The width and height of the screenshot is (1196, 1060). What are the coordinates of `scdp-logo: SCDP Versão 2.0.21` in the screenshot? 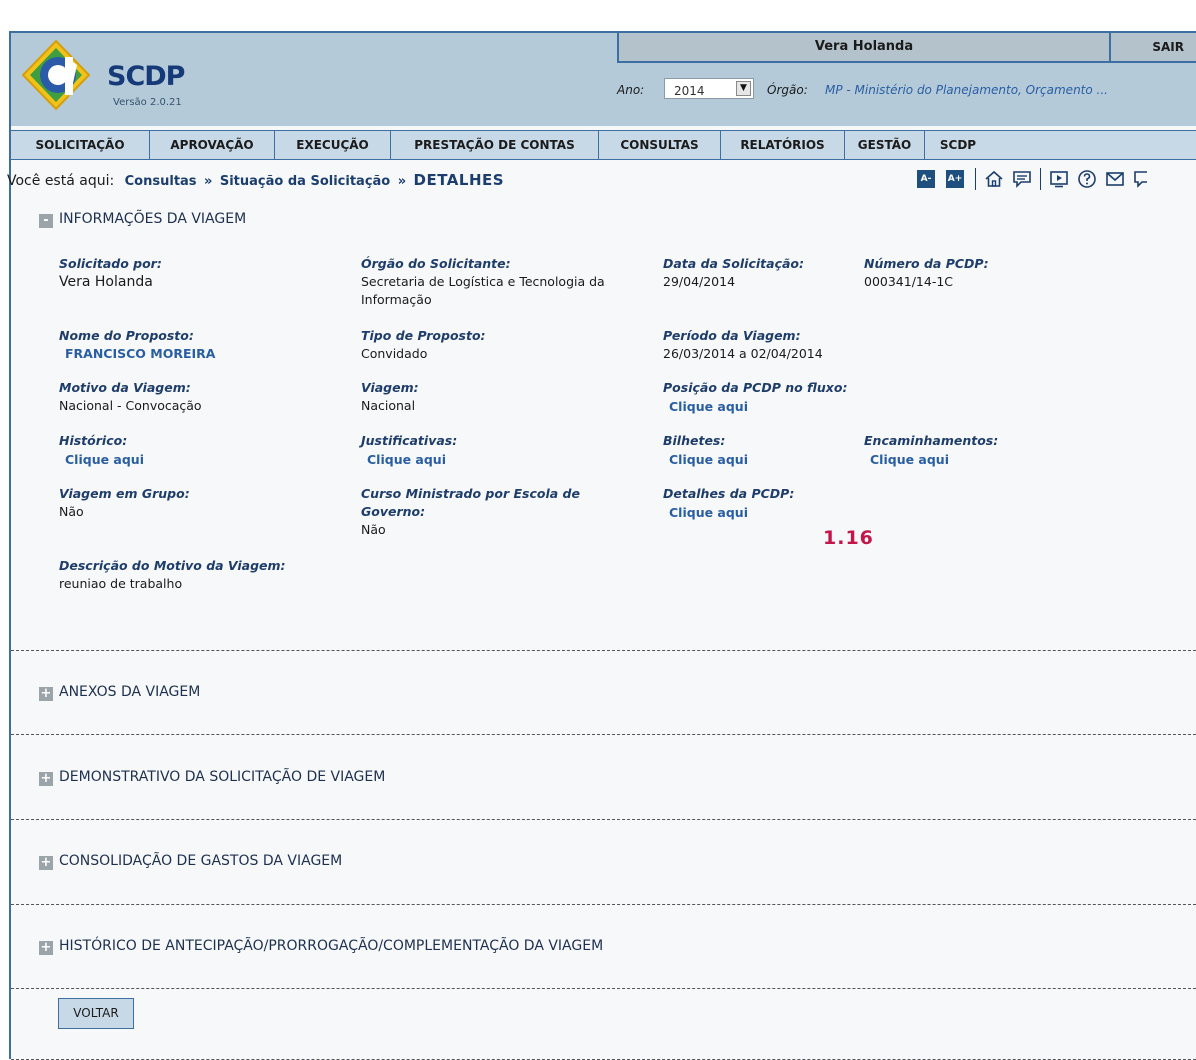 It's located at (116, 75).